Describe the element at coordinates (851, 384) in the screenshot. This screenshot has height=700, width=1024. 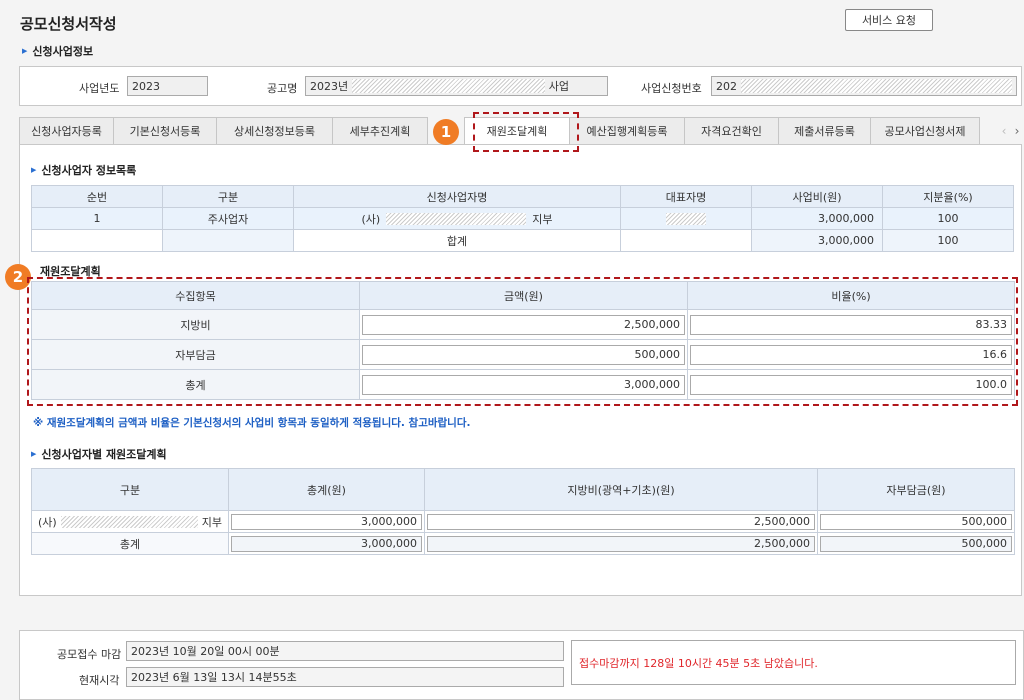
I see `ratio-input: 100.0` at that location.